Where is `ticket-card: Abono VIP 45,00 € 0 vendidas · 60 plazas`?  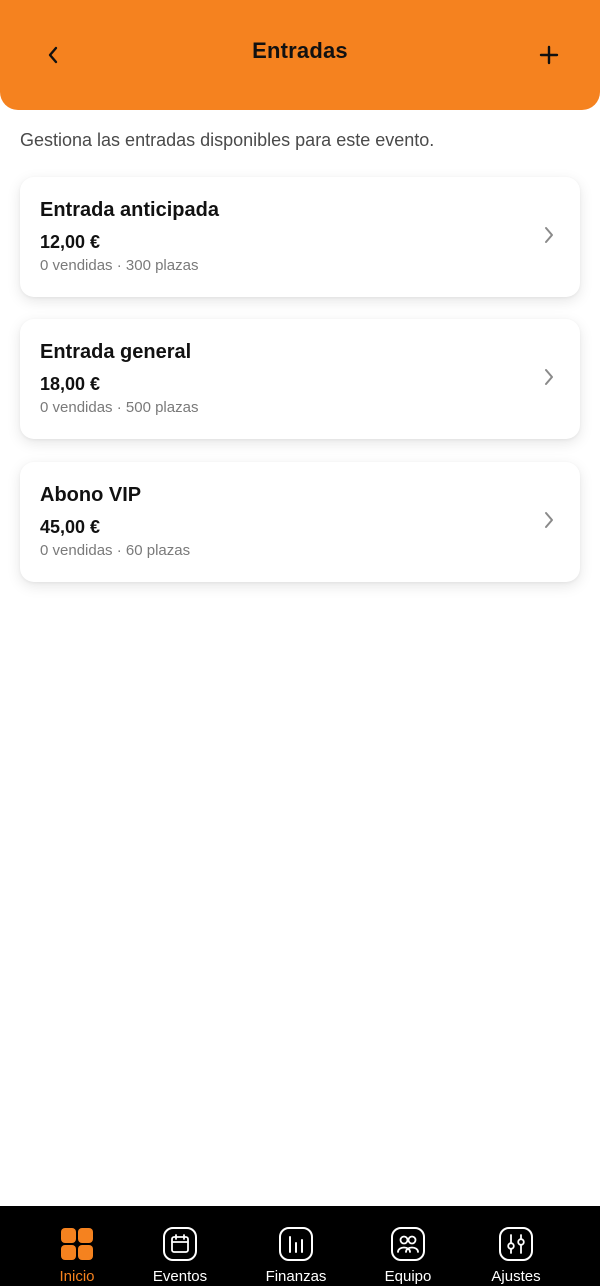 ticket-card: Abono VIP 45,00 € 0 vendidas · 60 plazas is located at coordinates (300, 522).